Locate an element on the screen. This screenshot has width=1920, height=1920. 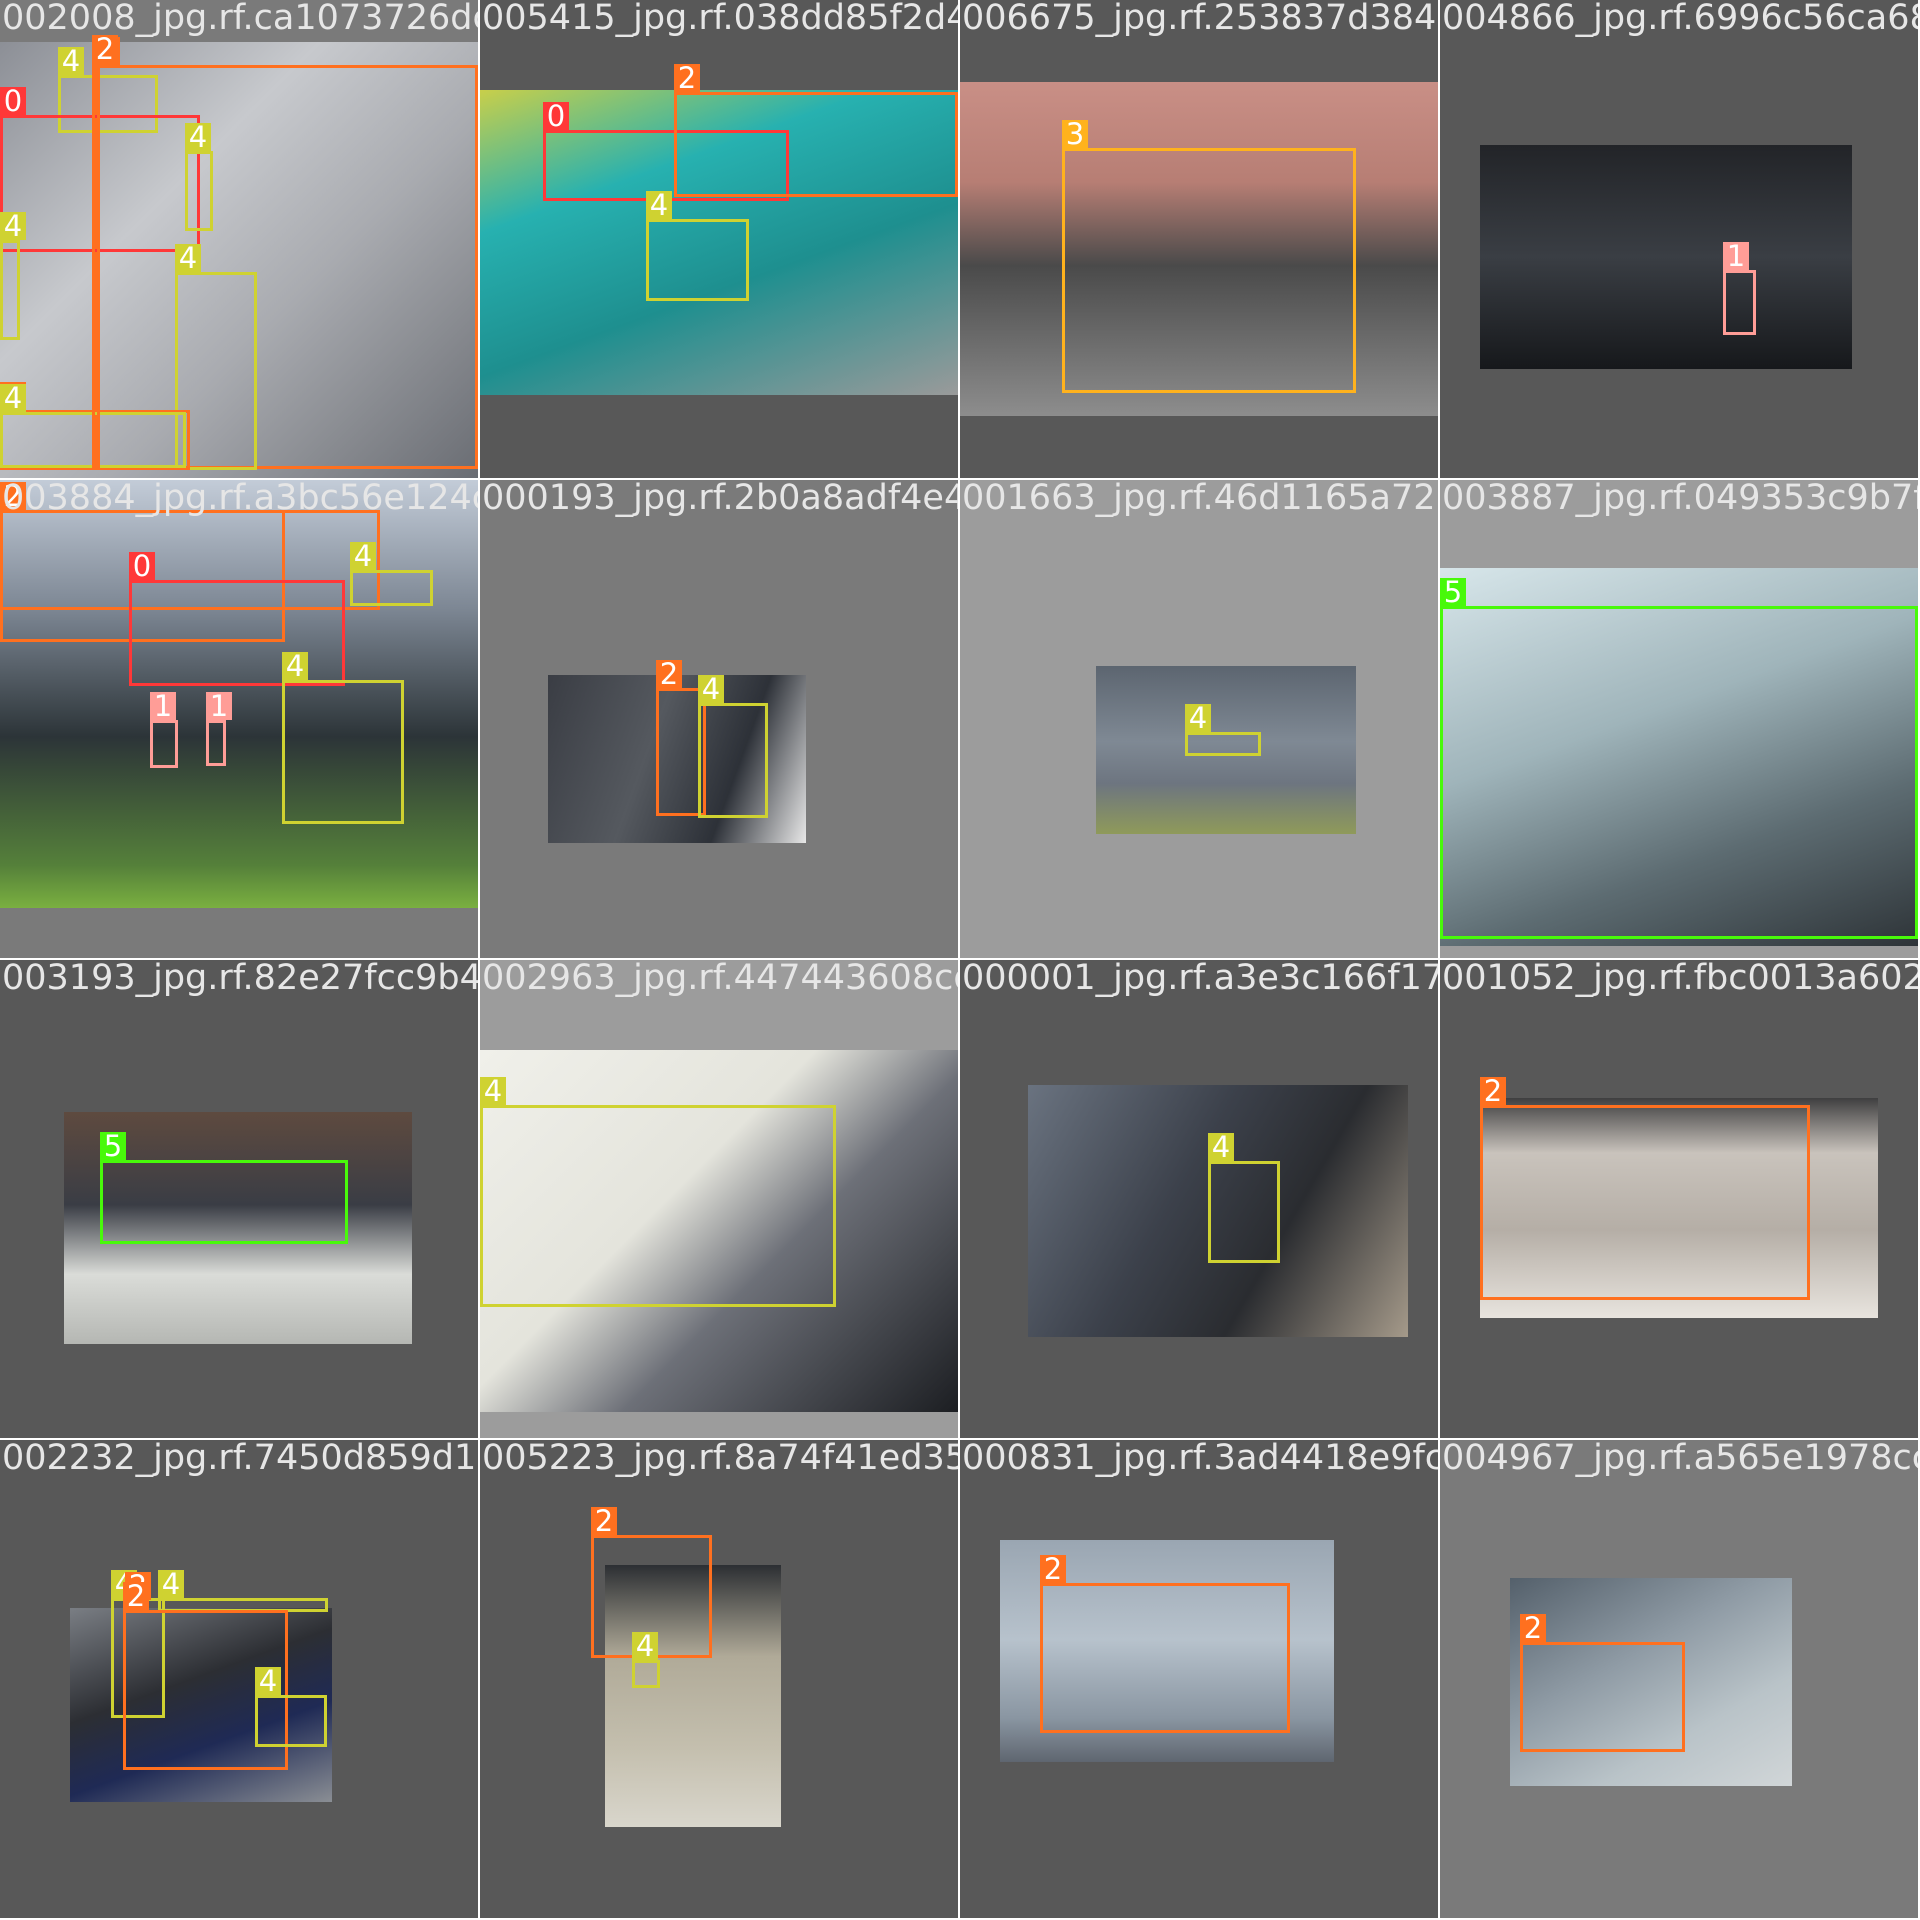
image-filename: 000001_jpg.rf.a3e3c166f17 is located at coordinates (1200, 979).